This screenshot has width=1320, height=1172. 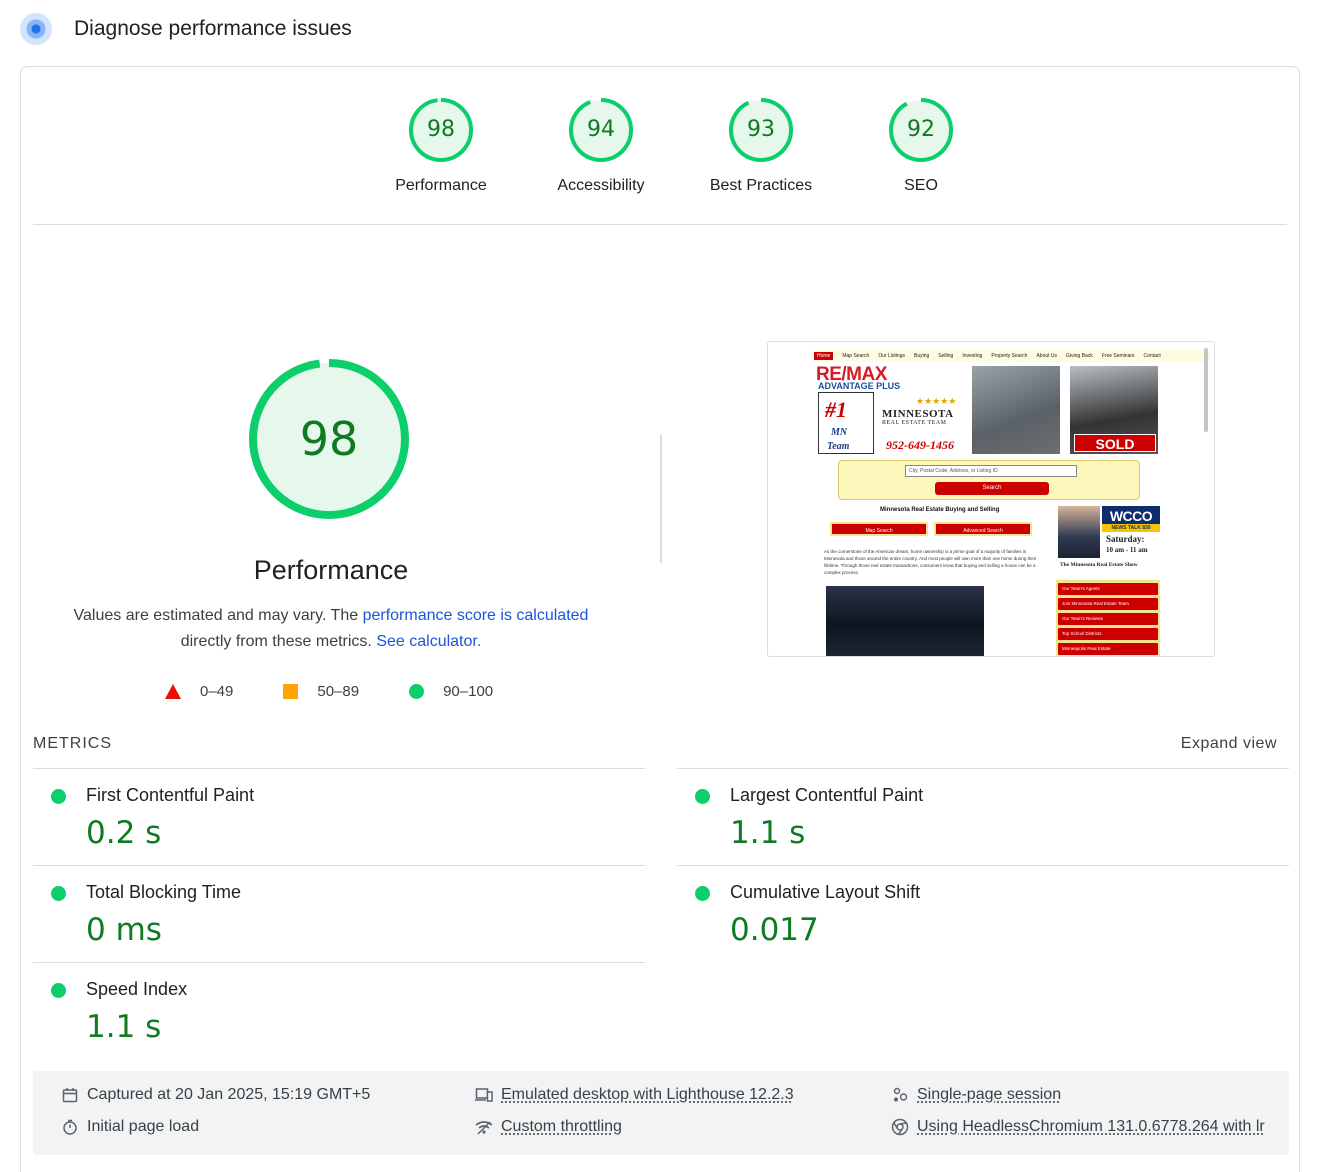 I want to click on score-calculated-link: performance score is calculated, so click(x=476, y=615).